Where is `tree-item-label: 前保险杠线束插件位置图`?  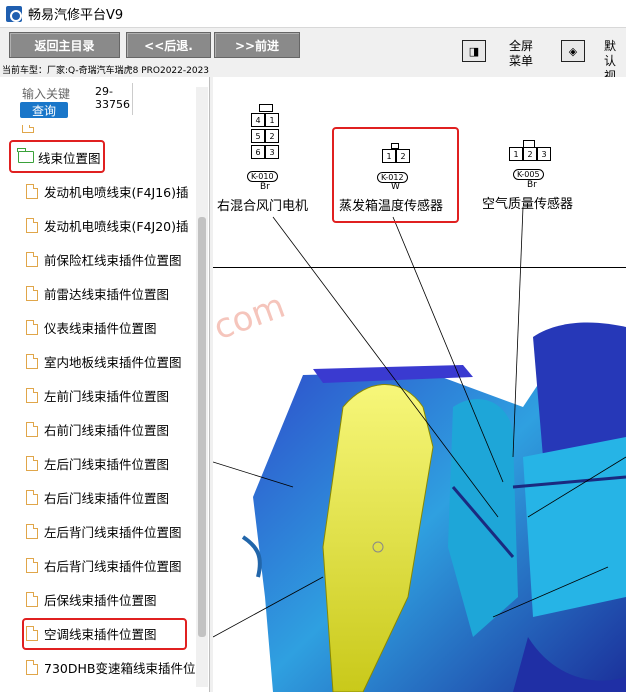 tree-item-label: 前保险杠线束插件位置图 is located at coordinates (113, 260).